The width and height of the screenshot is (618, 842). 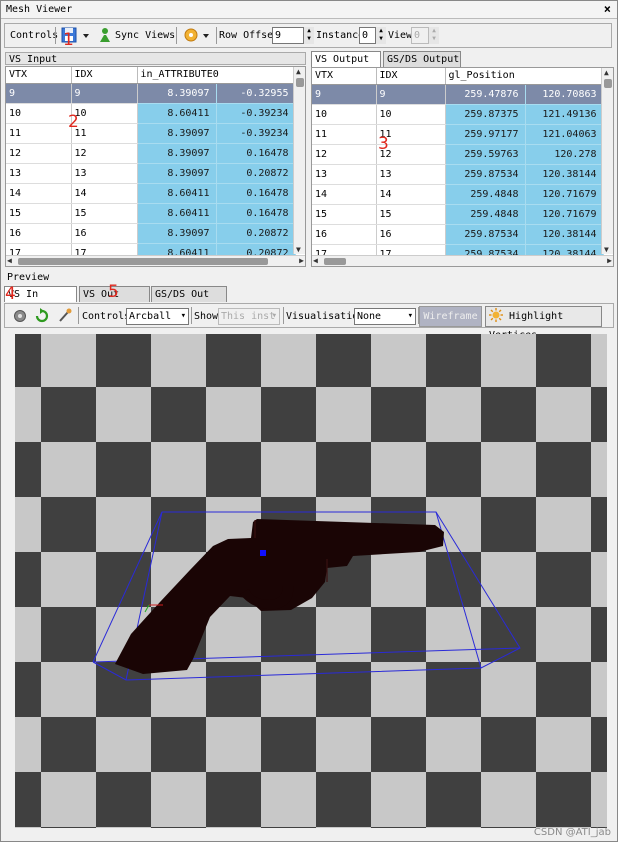 I want to click on table-cell: 0.16478, so click(x=256, y=193).